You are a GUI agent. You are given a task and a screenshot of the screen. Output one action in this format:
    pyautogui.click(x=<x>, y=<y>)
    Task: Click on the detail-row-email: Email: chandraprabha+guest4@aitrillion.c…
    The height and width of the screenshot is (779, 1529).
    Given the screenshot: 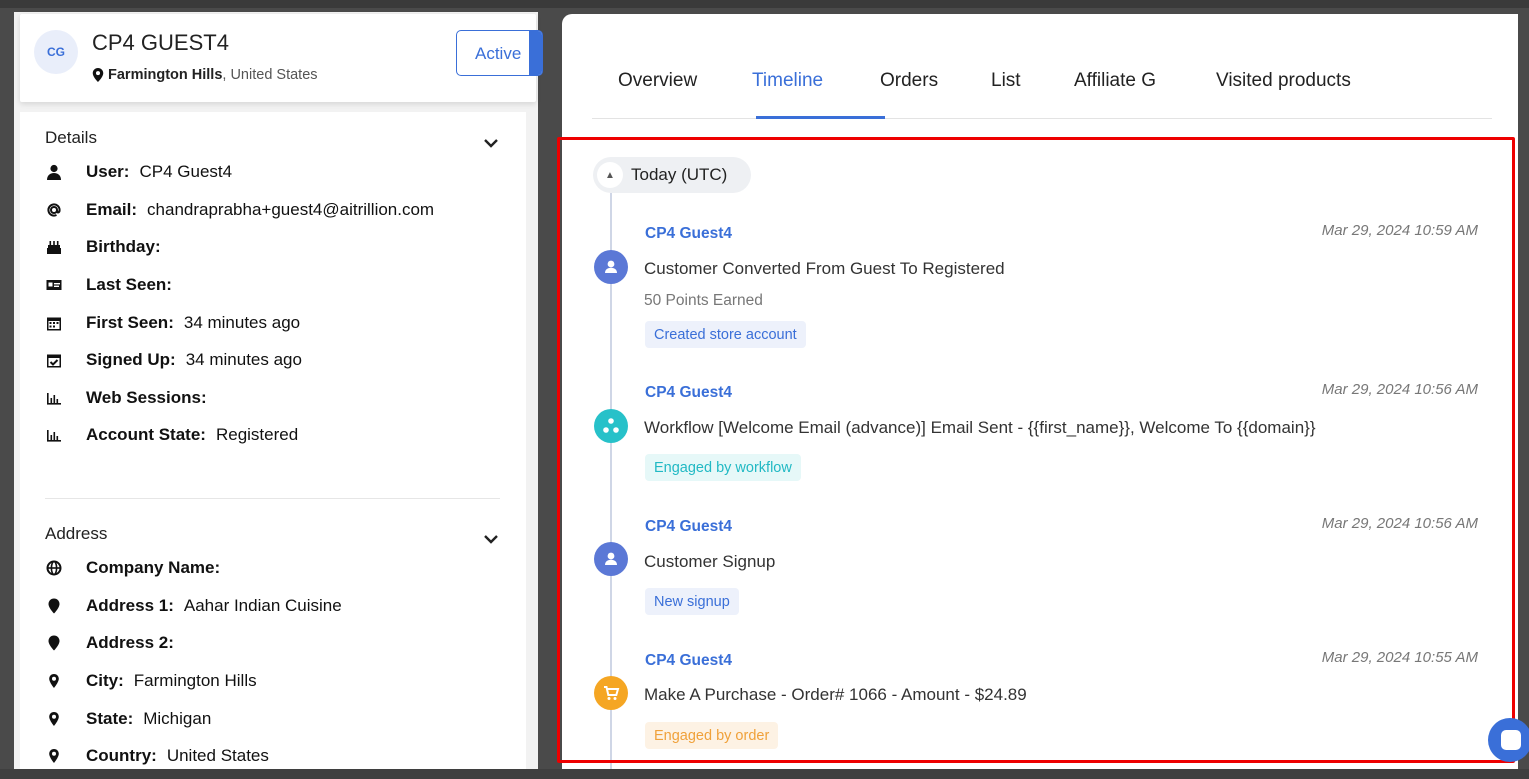 What is the action you would take?
    pyautogui.click(x=239, y=210)
    